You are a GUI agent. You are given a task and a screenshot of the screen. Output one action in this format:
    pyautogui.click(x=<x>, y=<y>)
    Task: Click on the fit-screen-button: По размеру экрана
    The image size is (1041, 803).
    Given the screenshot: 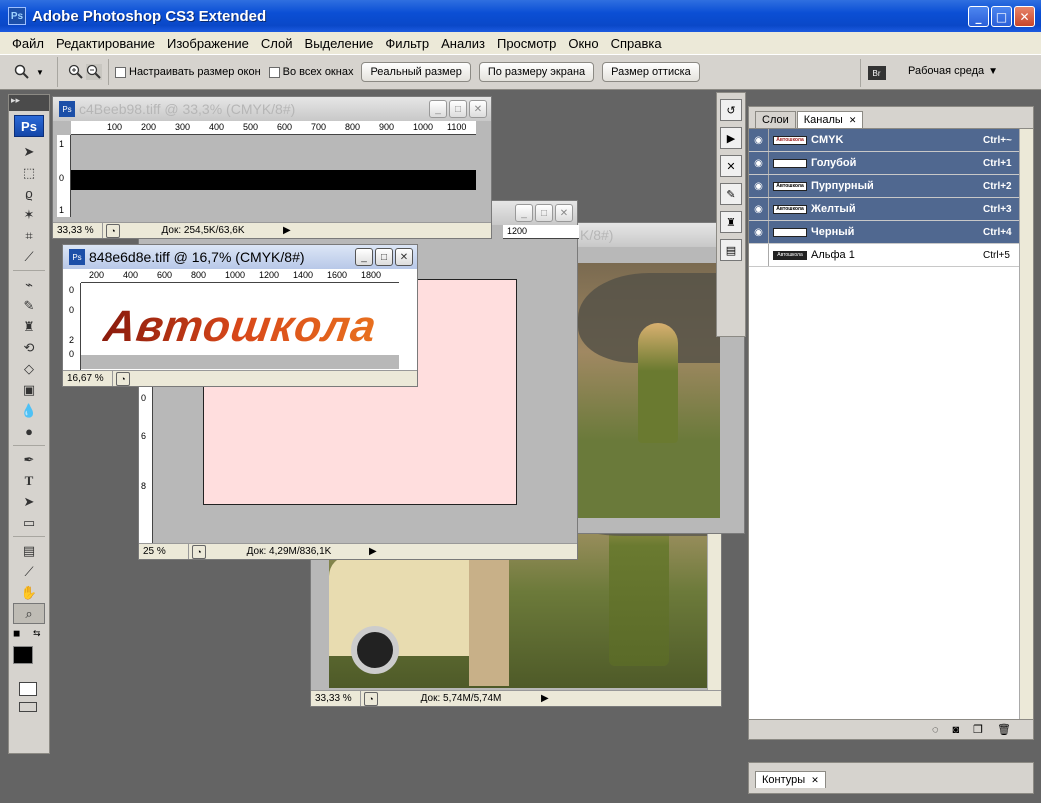 What is the action you would take?
    pyautogui.click(x=536, y=72)
    